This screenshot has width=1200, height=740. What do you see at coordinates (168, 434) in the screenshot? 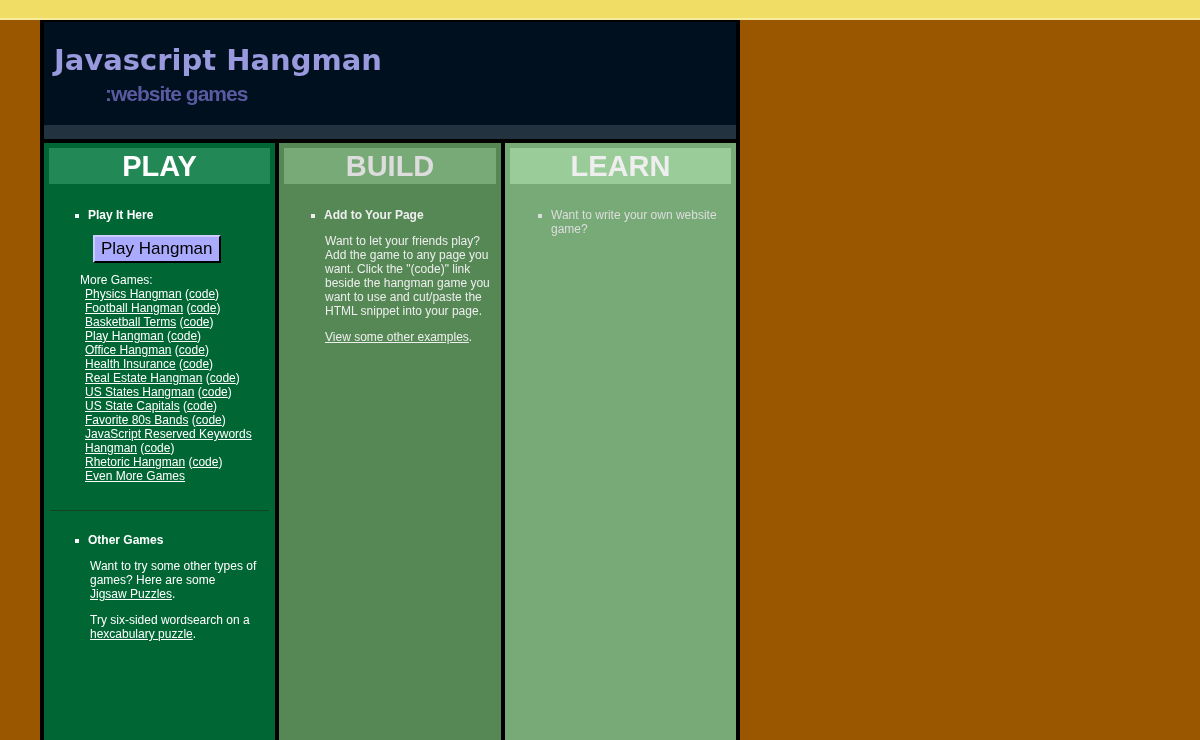
I see `game-link: JavaScript Reserved Keywords` at bounding box center [168, 434].